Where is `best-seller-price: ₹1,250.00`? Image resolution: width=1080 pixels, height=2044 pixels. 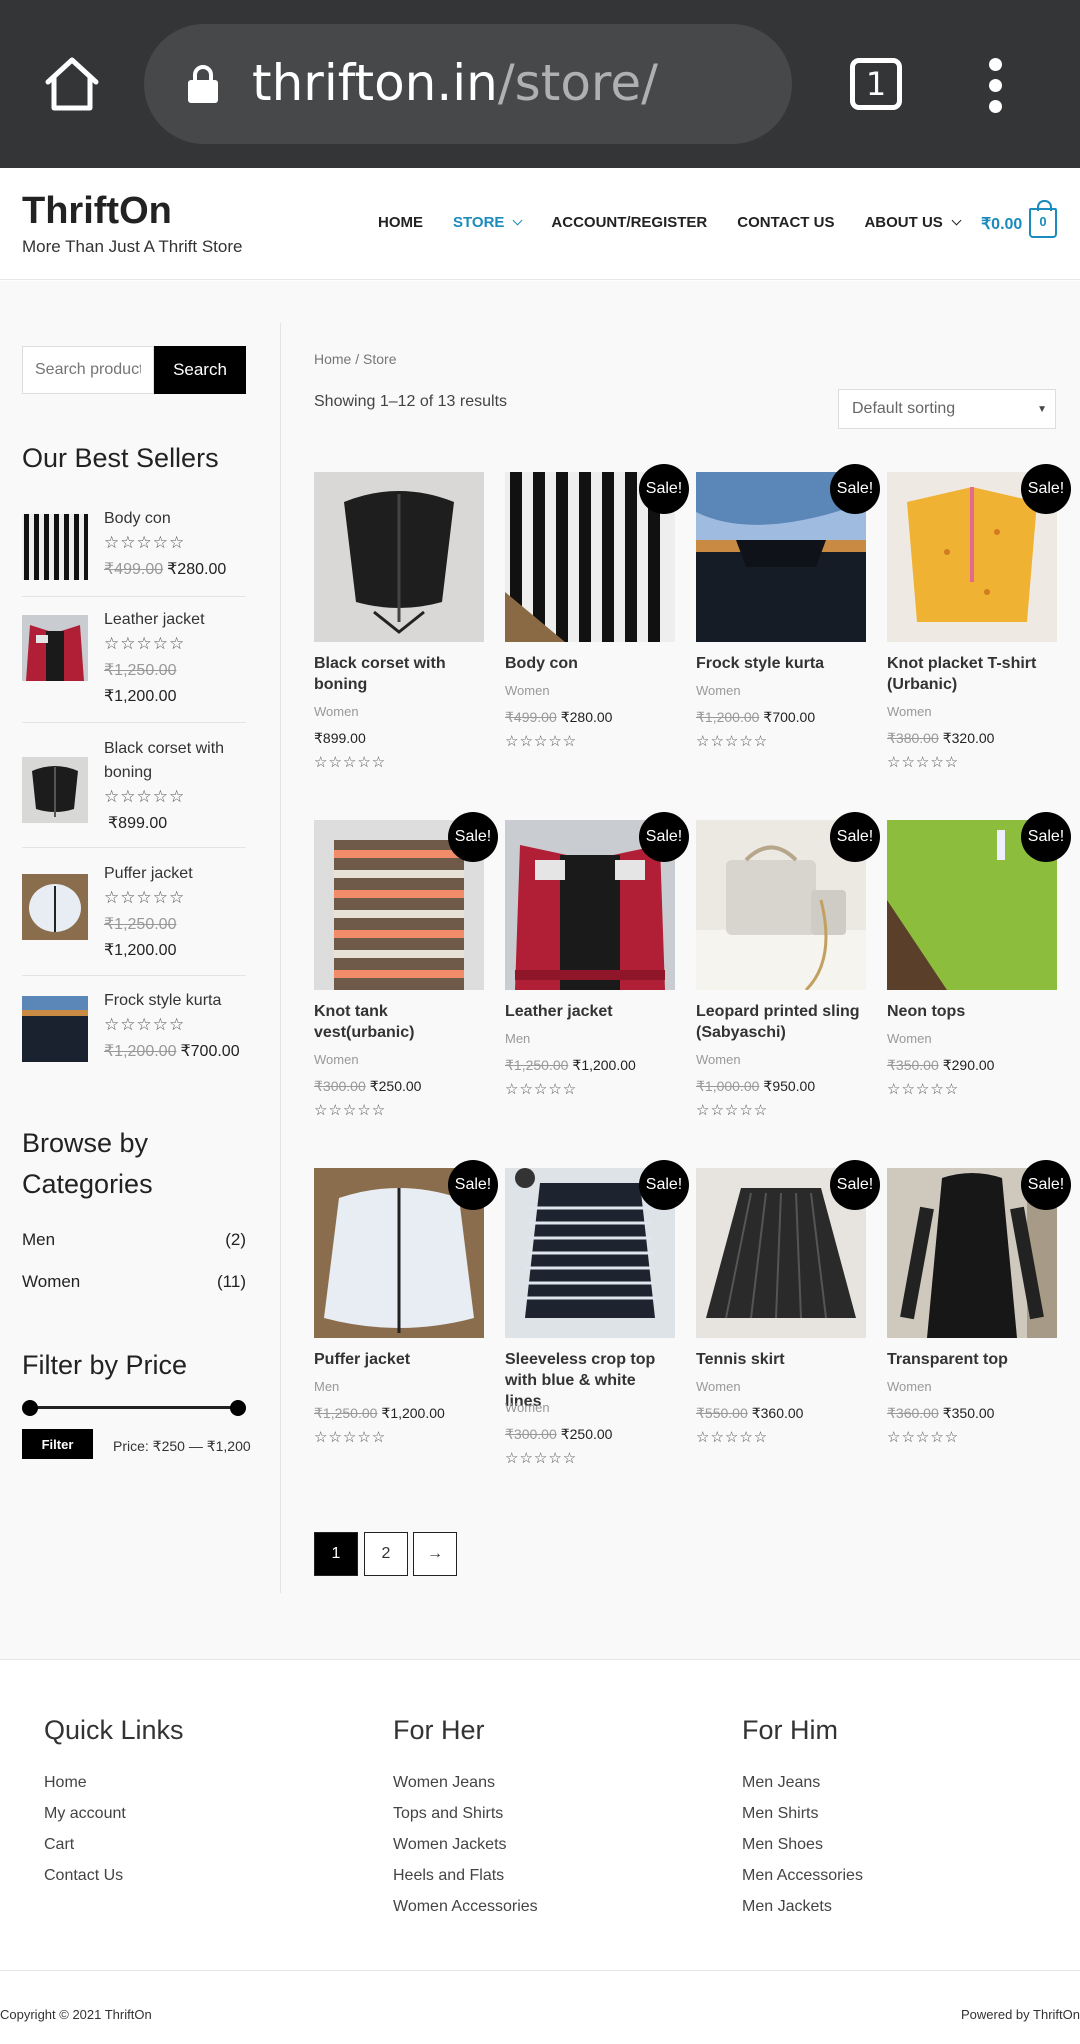 best-seller-price: ₹1,250.00 is located at coordinates (142, 670).